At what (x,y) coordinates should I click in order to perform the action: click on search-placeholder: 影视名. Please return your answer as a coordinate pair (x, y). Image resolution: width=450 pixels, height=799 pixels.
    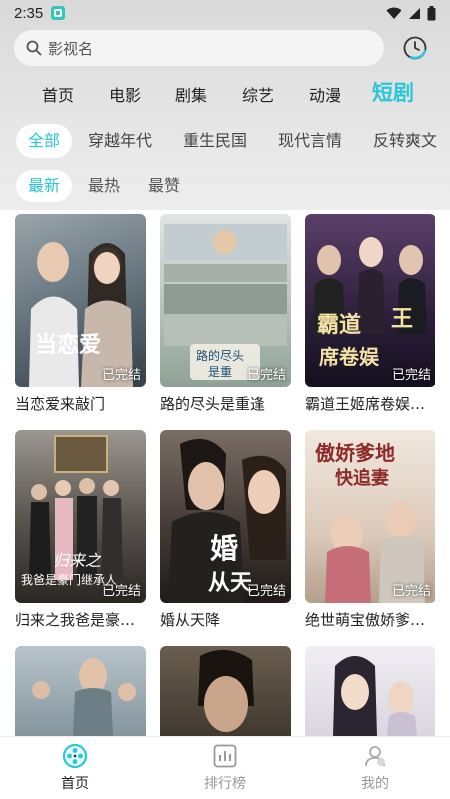
    Looking at the image, I should click on (71, 48).